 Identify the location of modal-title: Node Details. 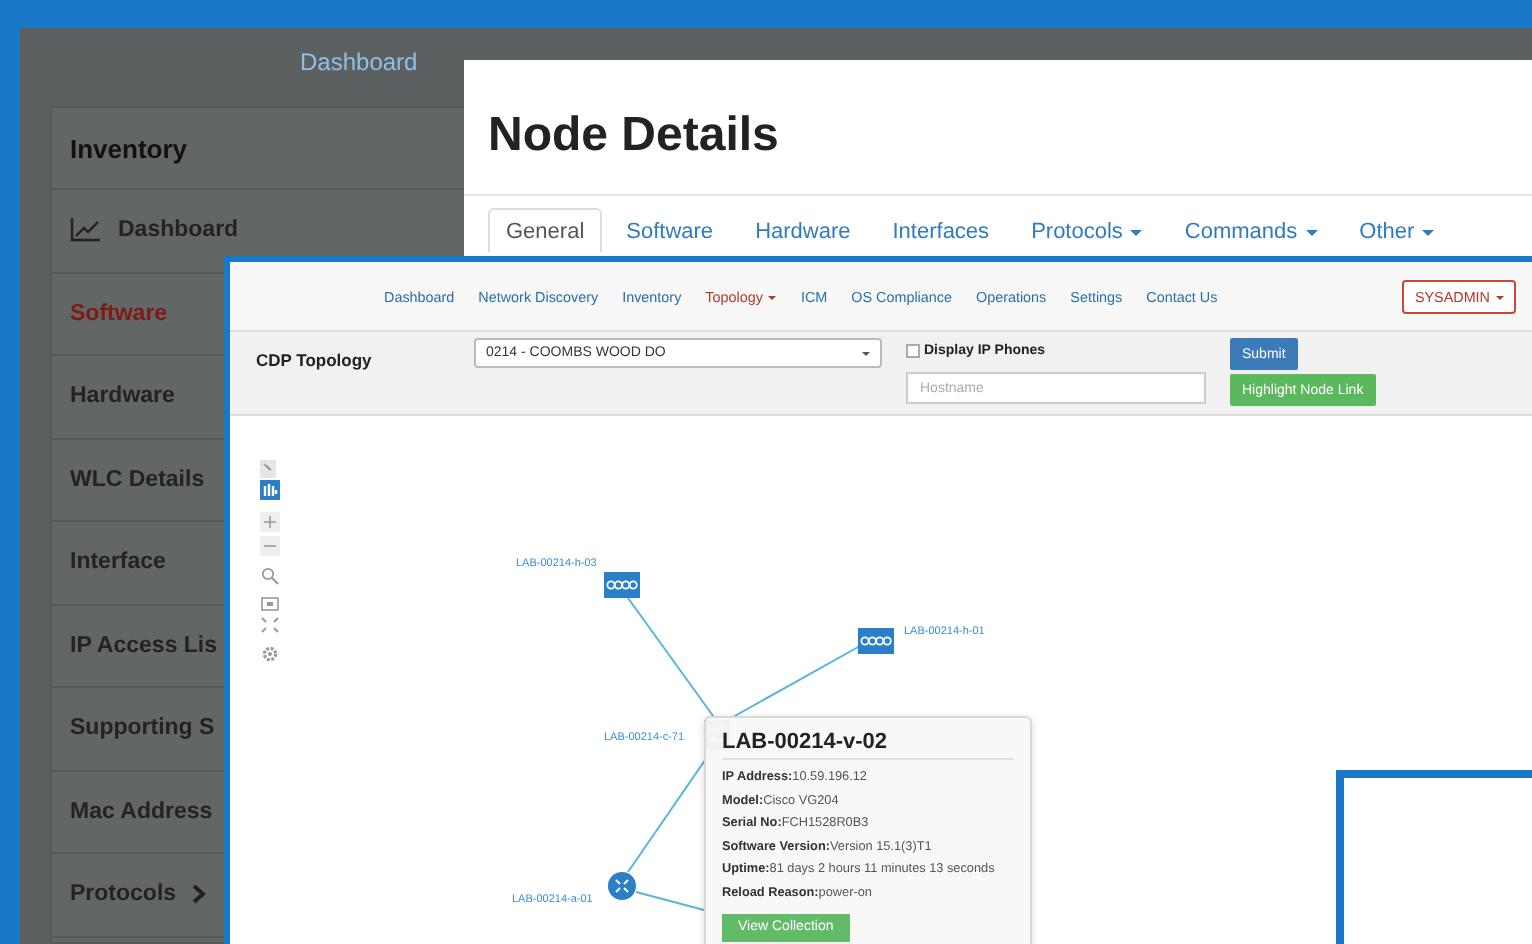
(998, 128).